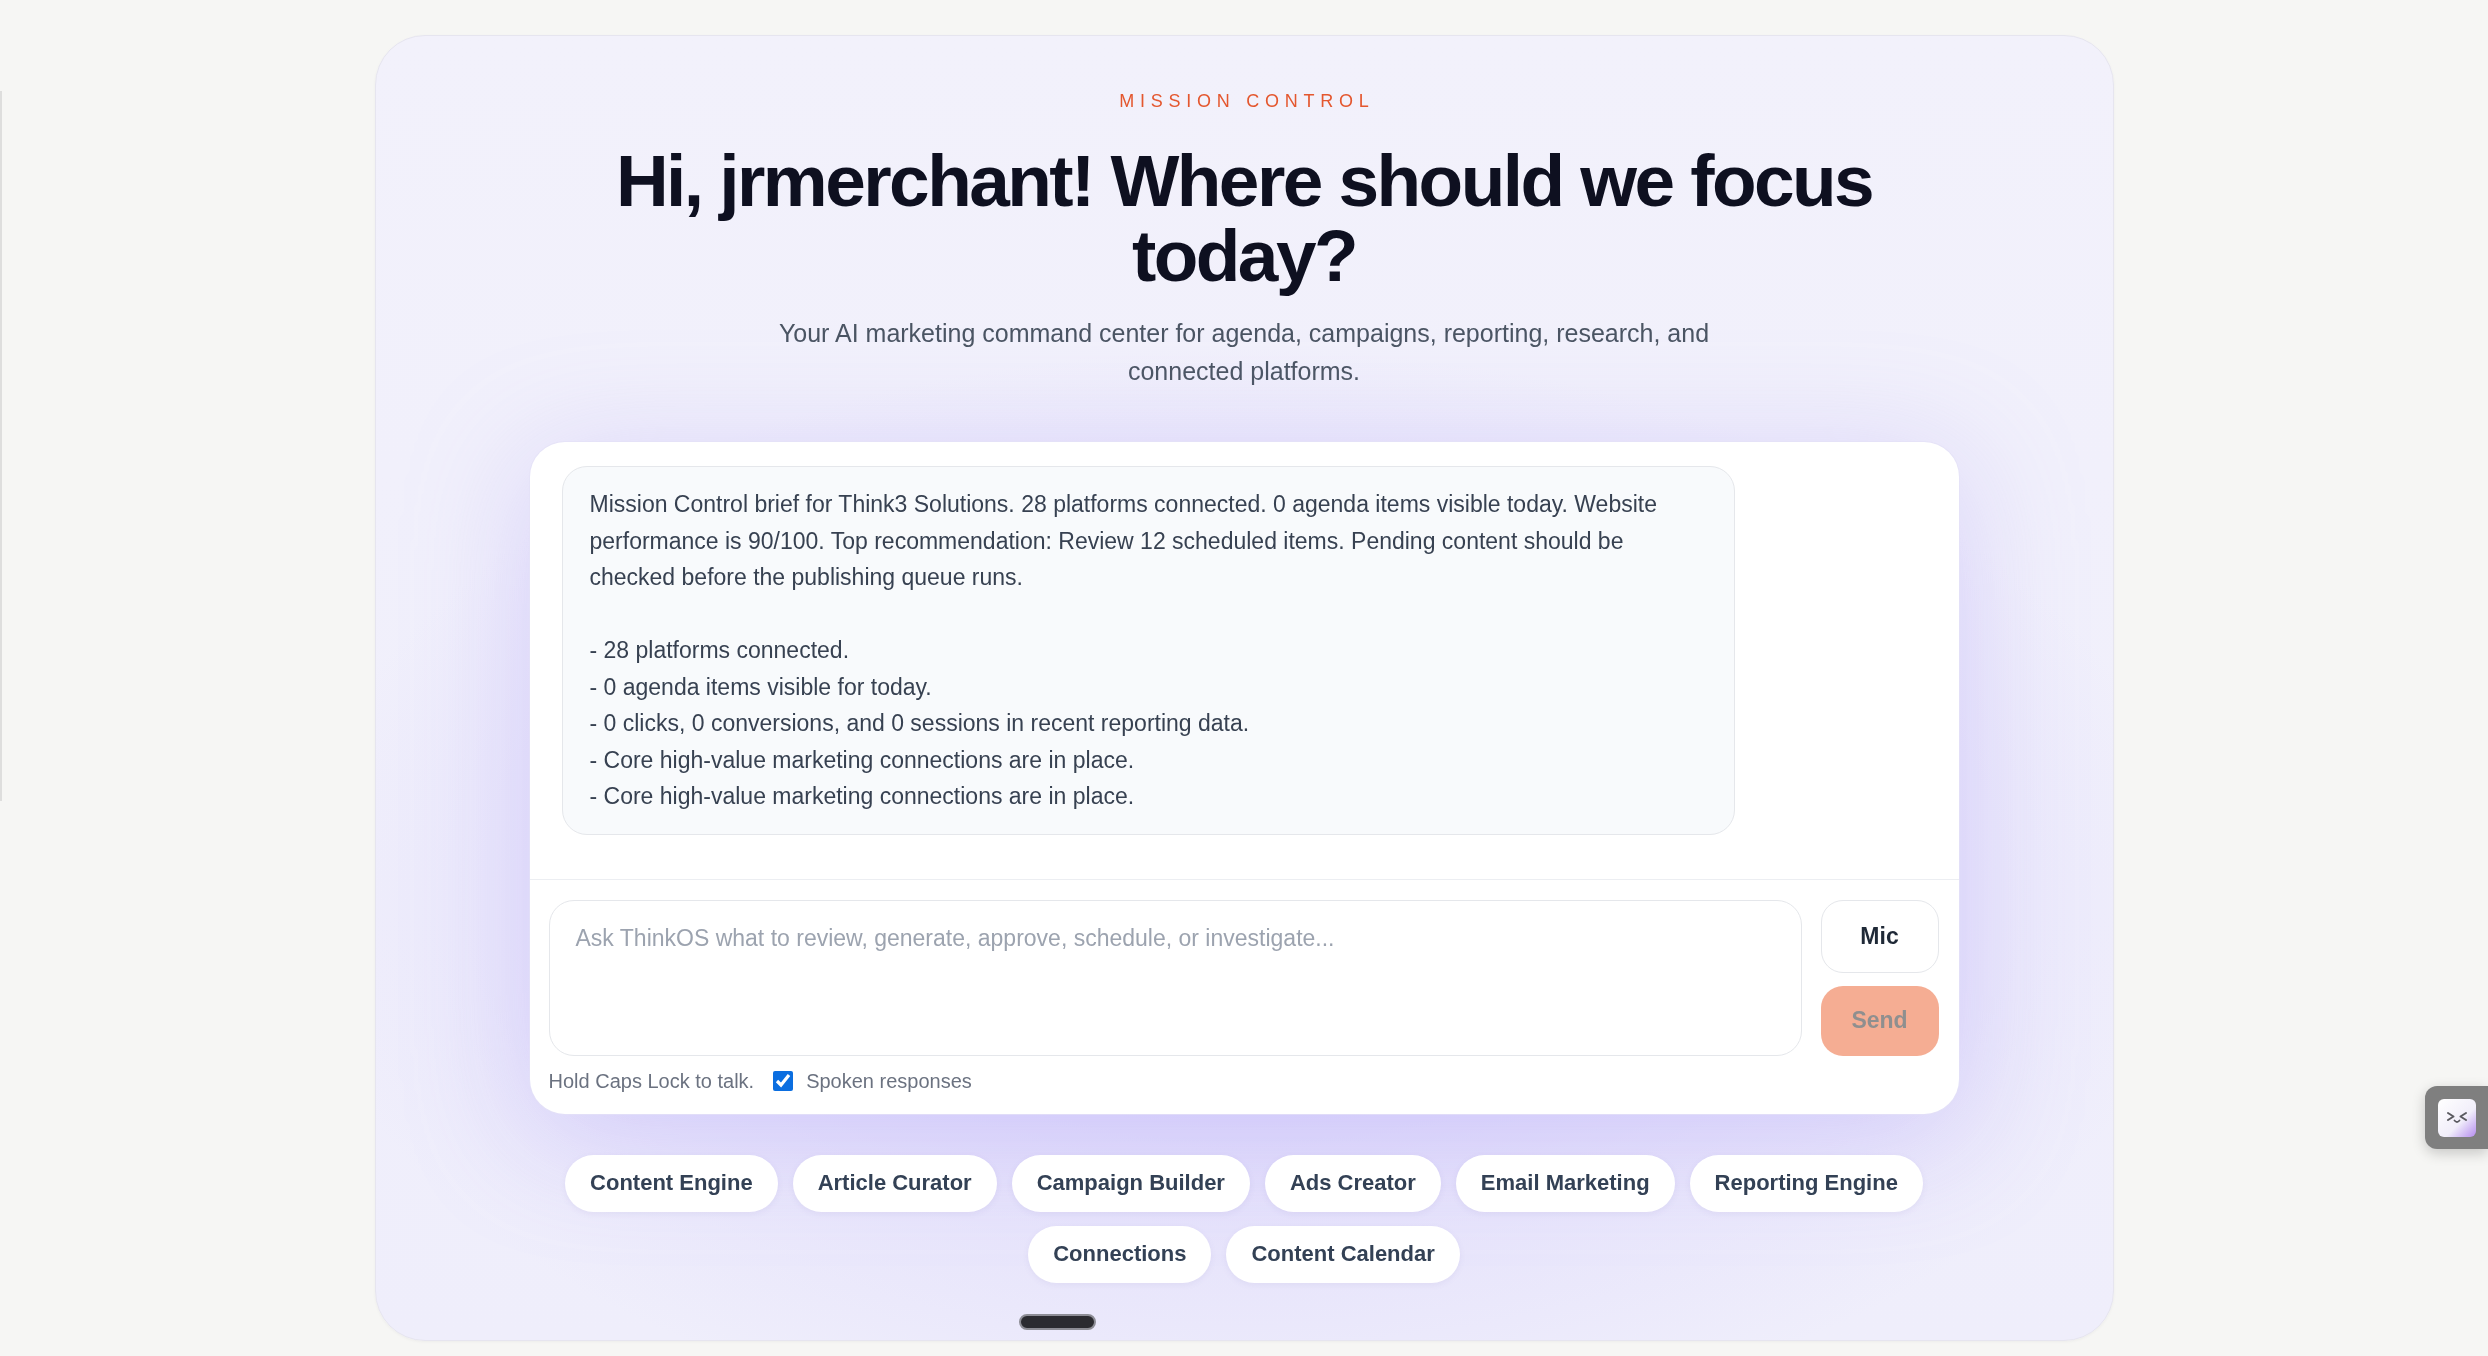 The width and height of the screenshot is (2488, 1356). I want to click on page-subtitle: Your AI marketing command center for agenda, campaigns, reporting, research, and connected platforms., so click(1244, 352).